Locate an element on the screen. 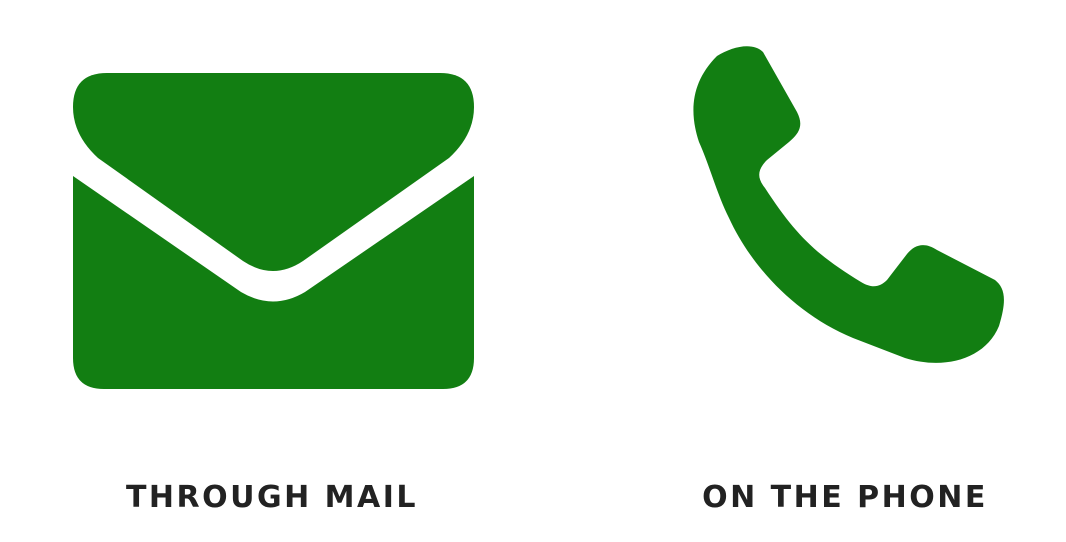  contact-option-label: THROUGH MAIL is located at coordinates (272, 497).